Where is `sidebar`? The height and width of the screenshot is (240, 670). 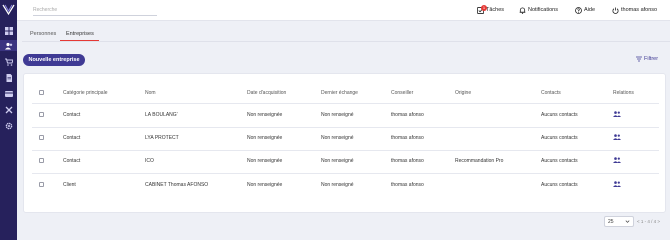
sidebar is located at coordinates (8, 120).